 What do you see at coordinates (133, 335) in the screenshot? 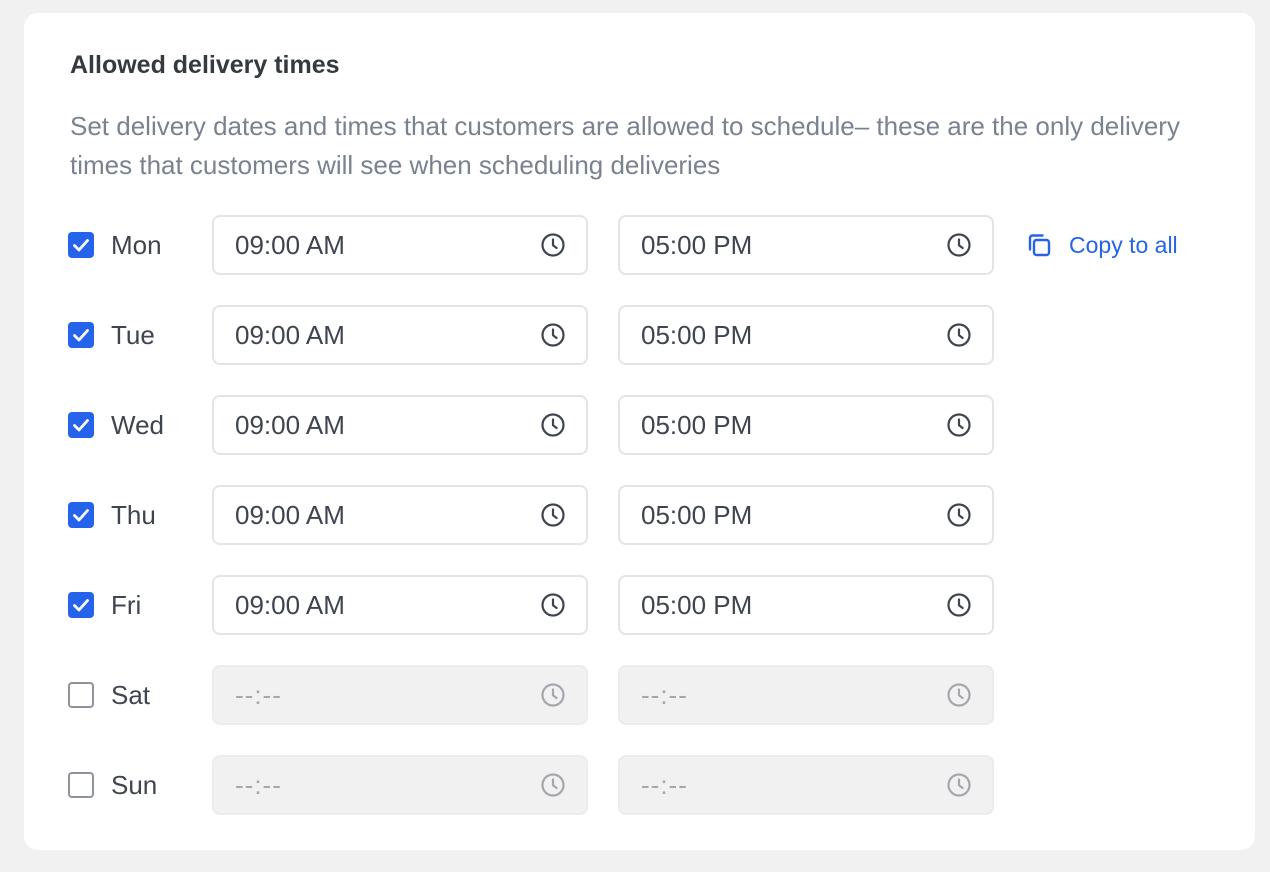
I see `day-label: Tue` at bounding box center [133, 335].